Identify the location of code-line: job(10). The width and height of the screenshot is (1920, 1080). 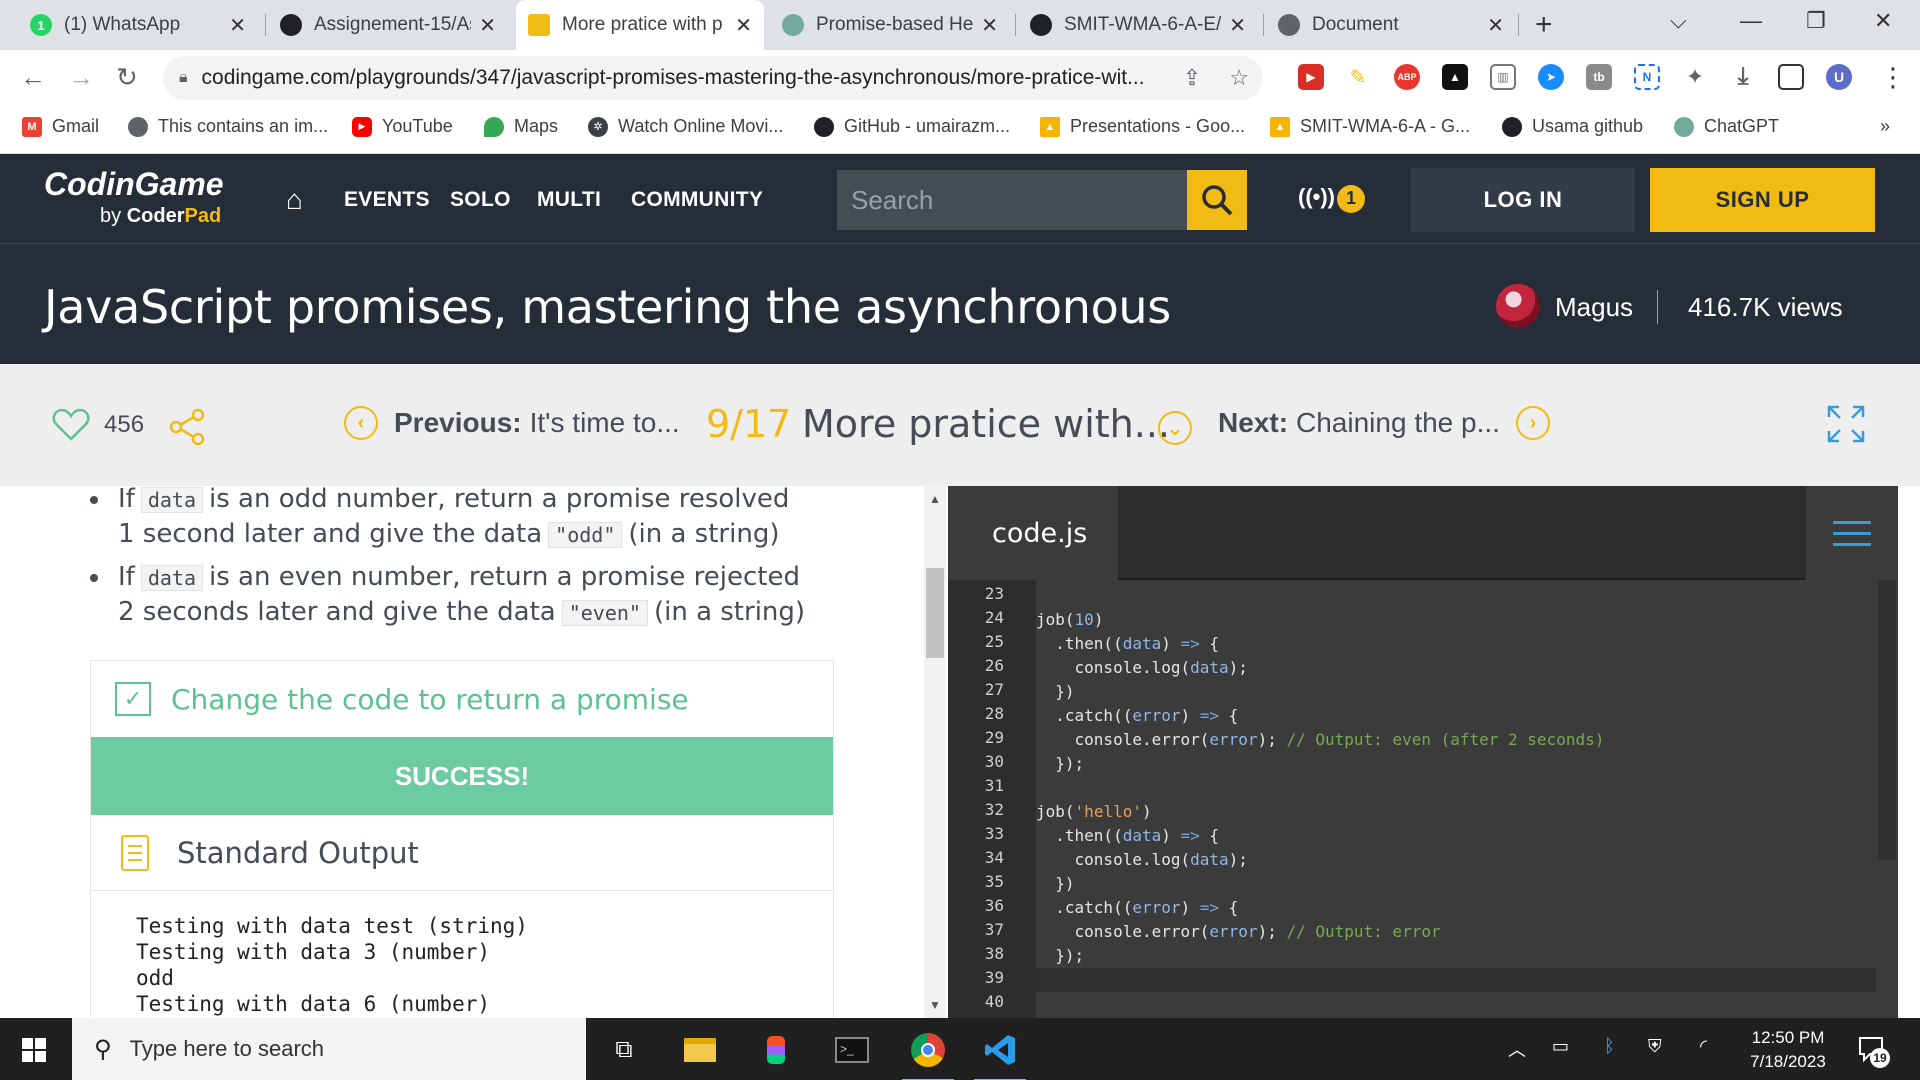
(1467, 620).